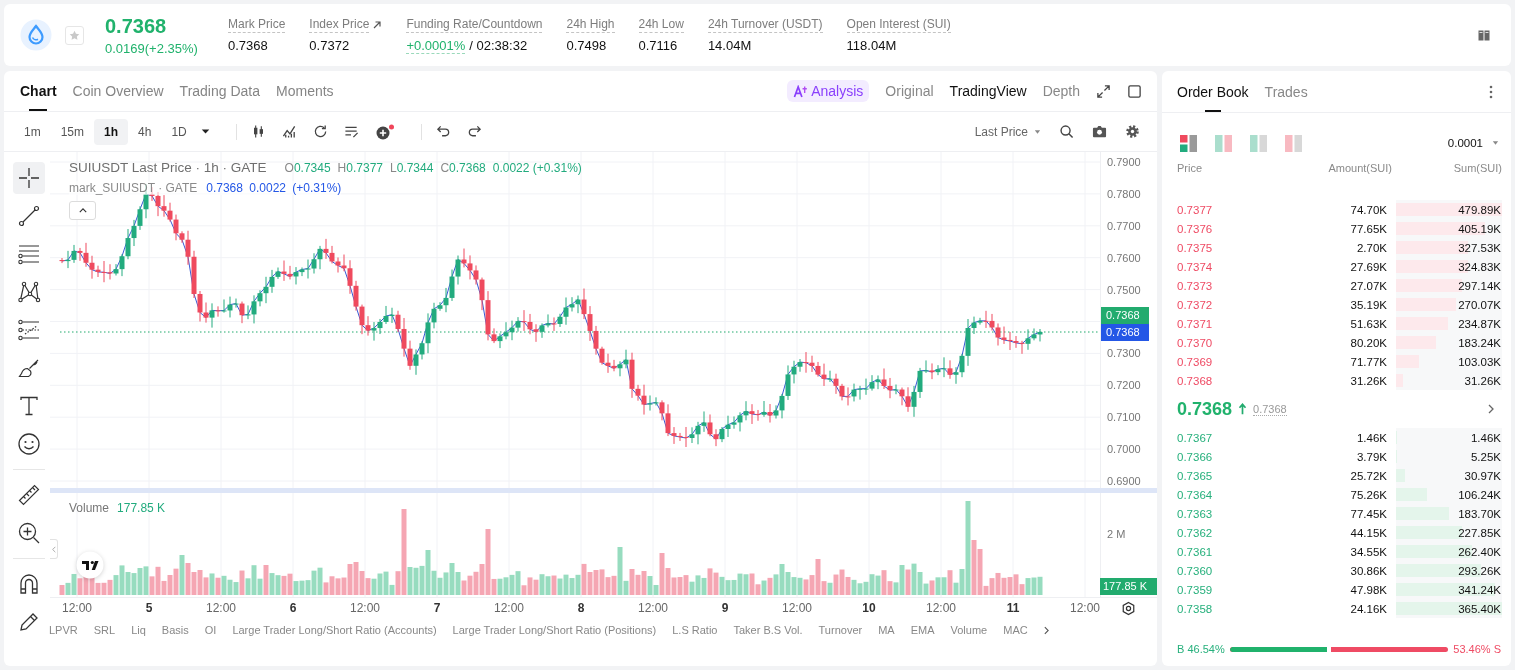 This screenshot has height=670, width=1515. What do you see at coordinates (1368, 475) in the screenshot?
I see `bid-amount: 25.72K` at bounding box center [1368, 475].